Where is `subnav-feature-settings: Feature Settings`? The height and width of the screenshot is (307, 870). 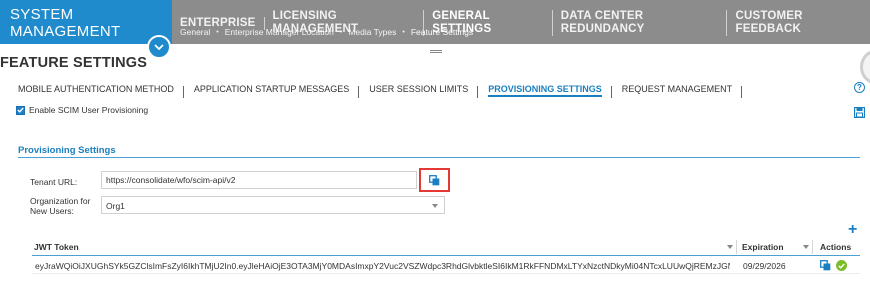
subnav-feature-settings: Feature Settings is located at coordinates (442, 32).